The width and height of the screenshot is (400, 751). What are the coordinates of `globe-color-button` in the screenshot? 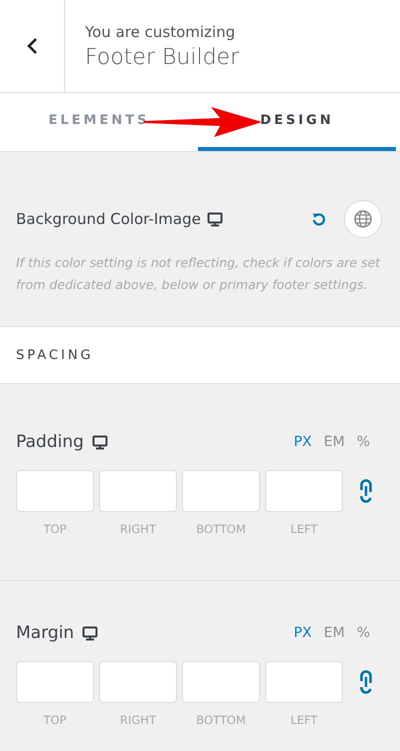 It's located at (363, 219).